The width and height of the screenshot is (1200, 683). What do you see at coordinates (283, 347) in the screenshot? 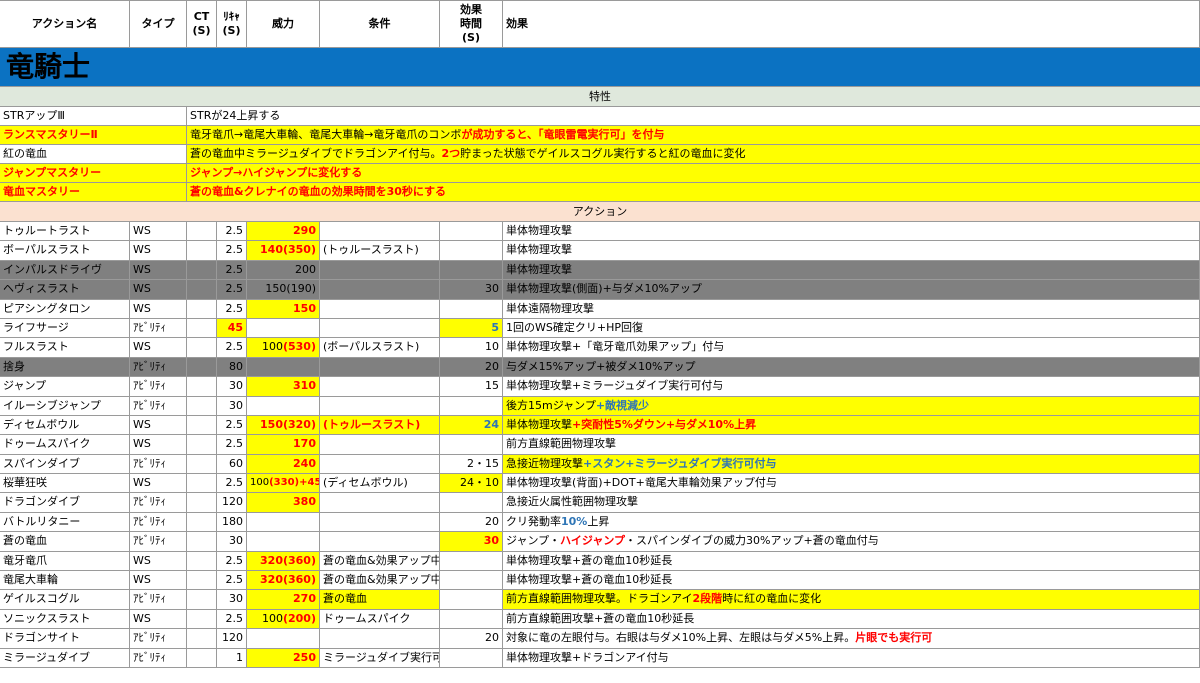
I see `action-potency: 100(530)` at bounding box center [283, 347].